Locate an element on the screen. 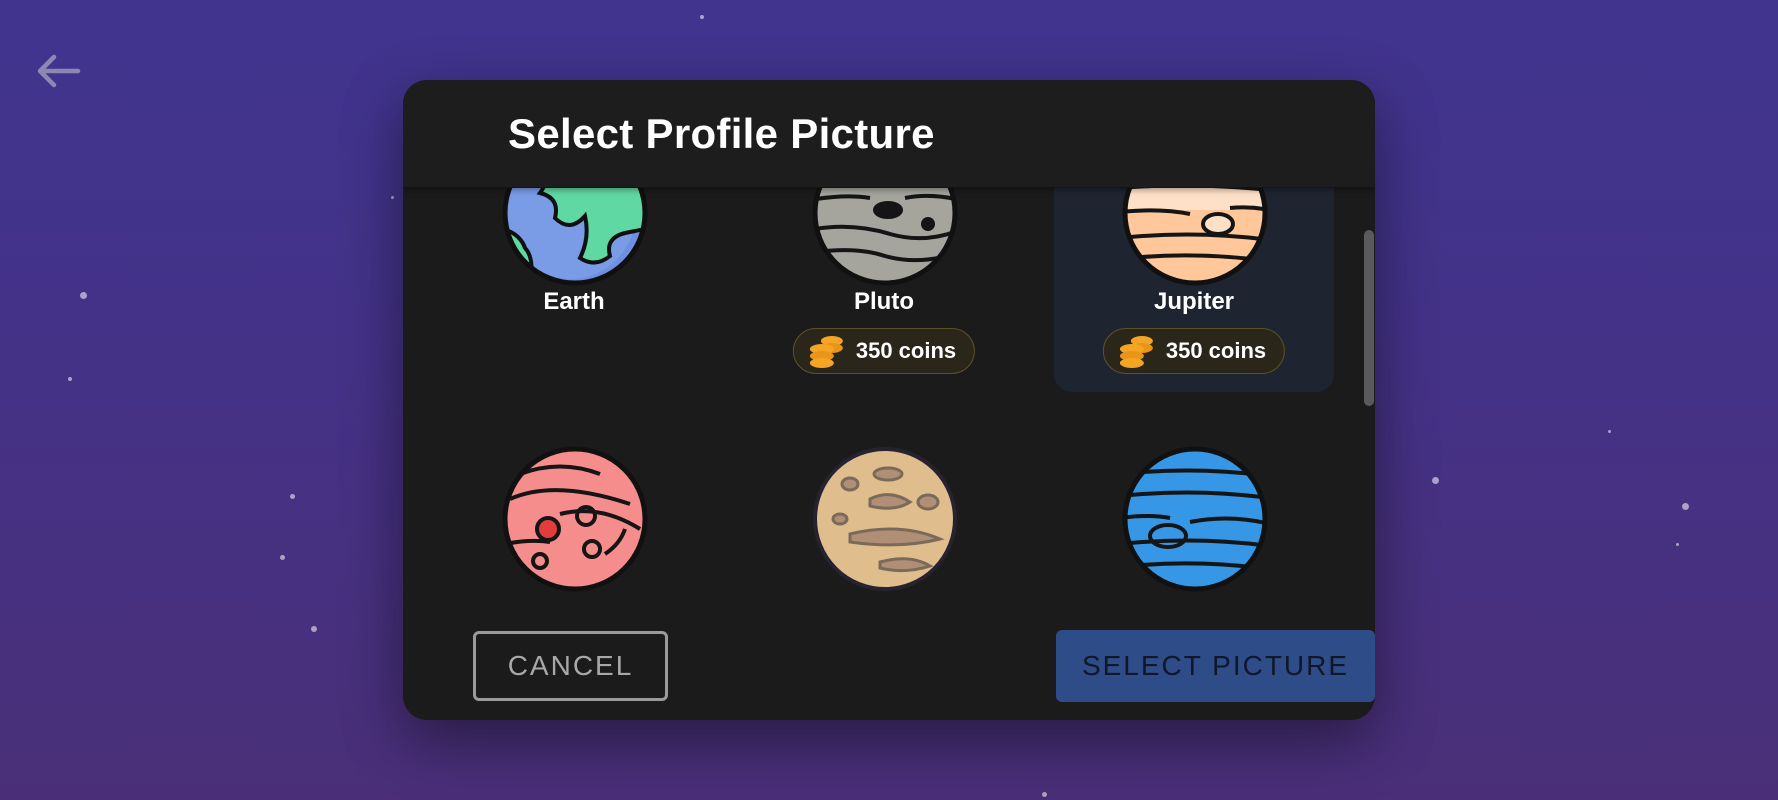  select-picture-button: SELECT PICTURE is located at coordinates (1215, 666).